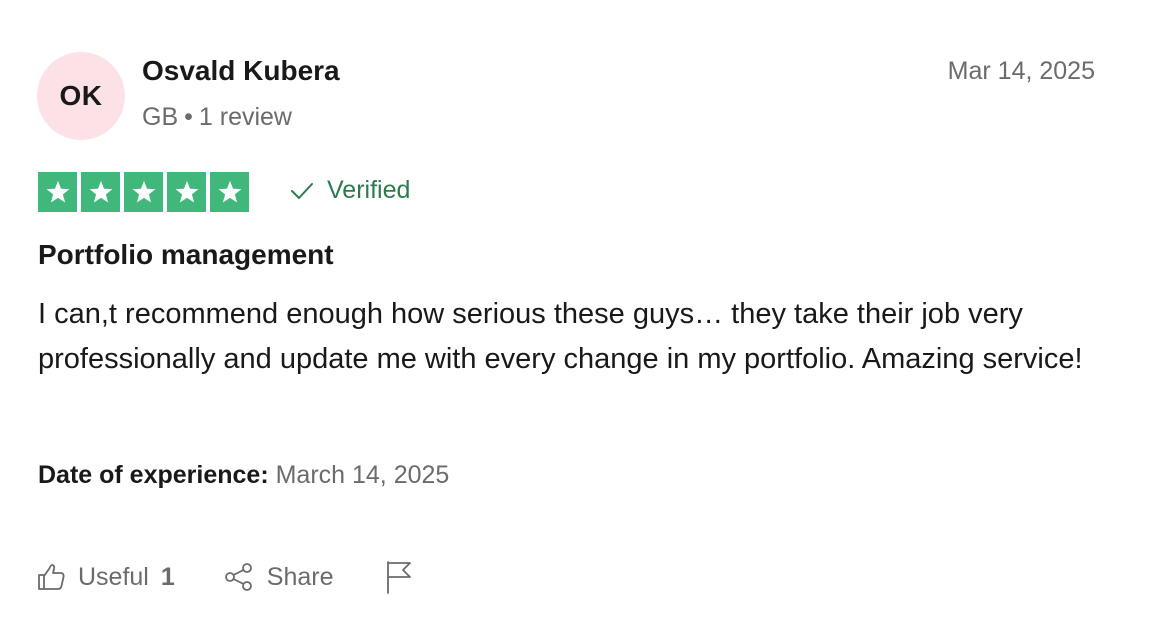  I want to click on share-button: Share, so click(278, 577).